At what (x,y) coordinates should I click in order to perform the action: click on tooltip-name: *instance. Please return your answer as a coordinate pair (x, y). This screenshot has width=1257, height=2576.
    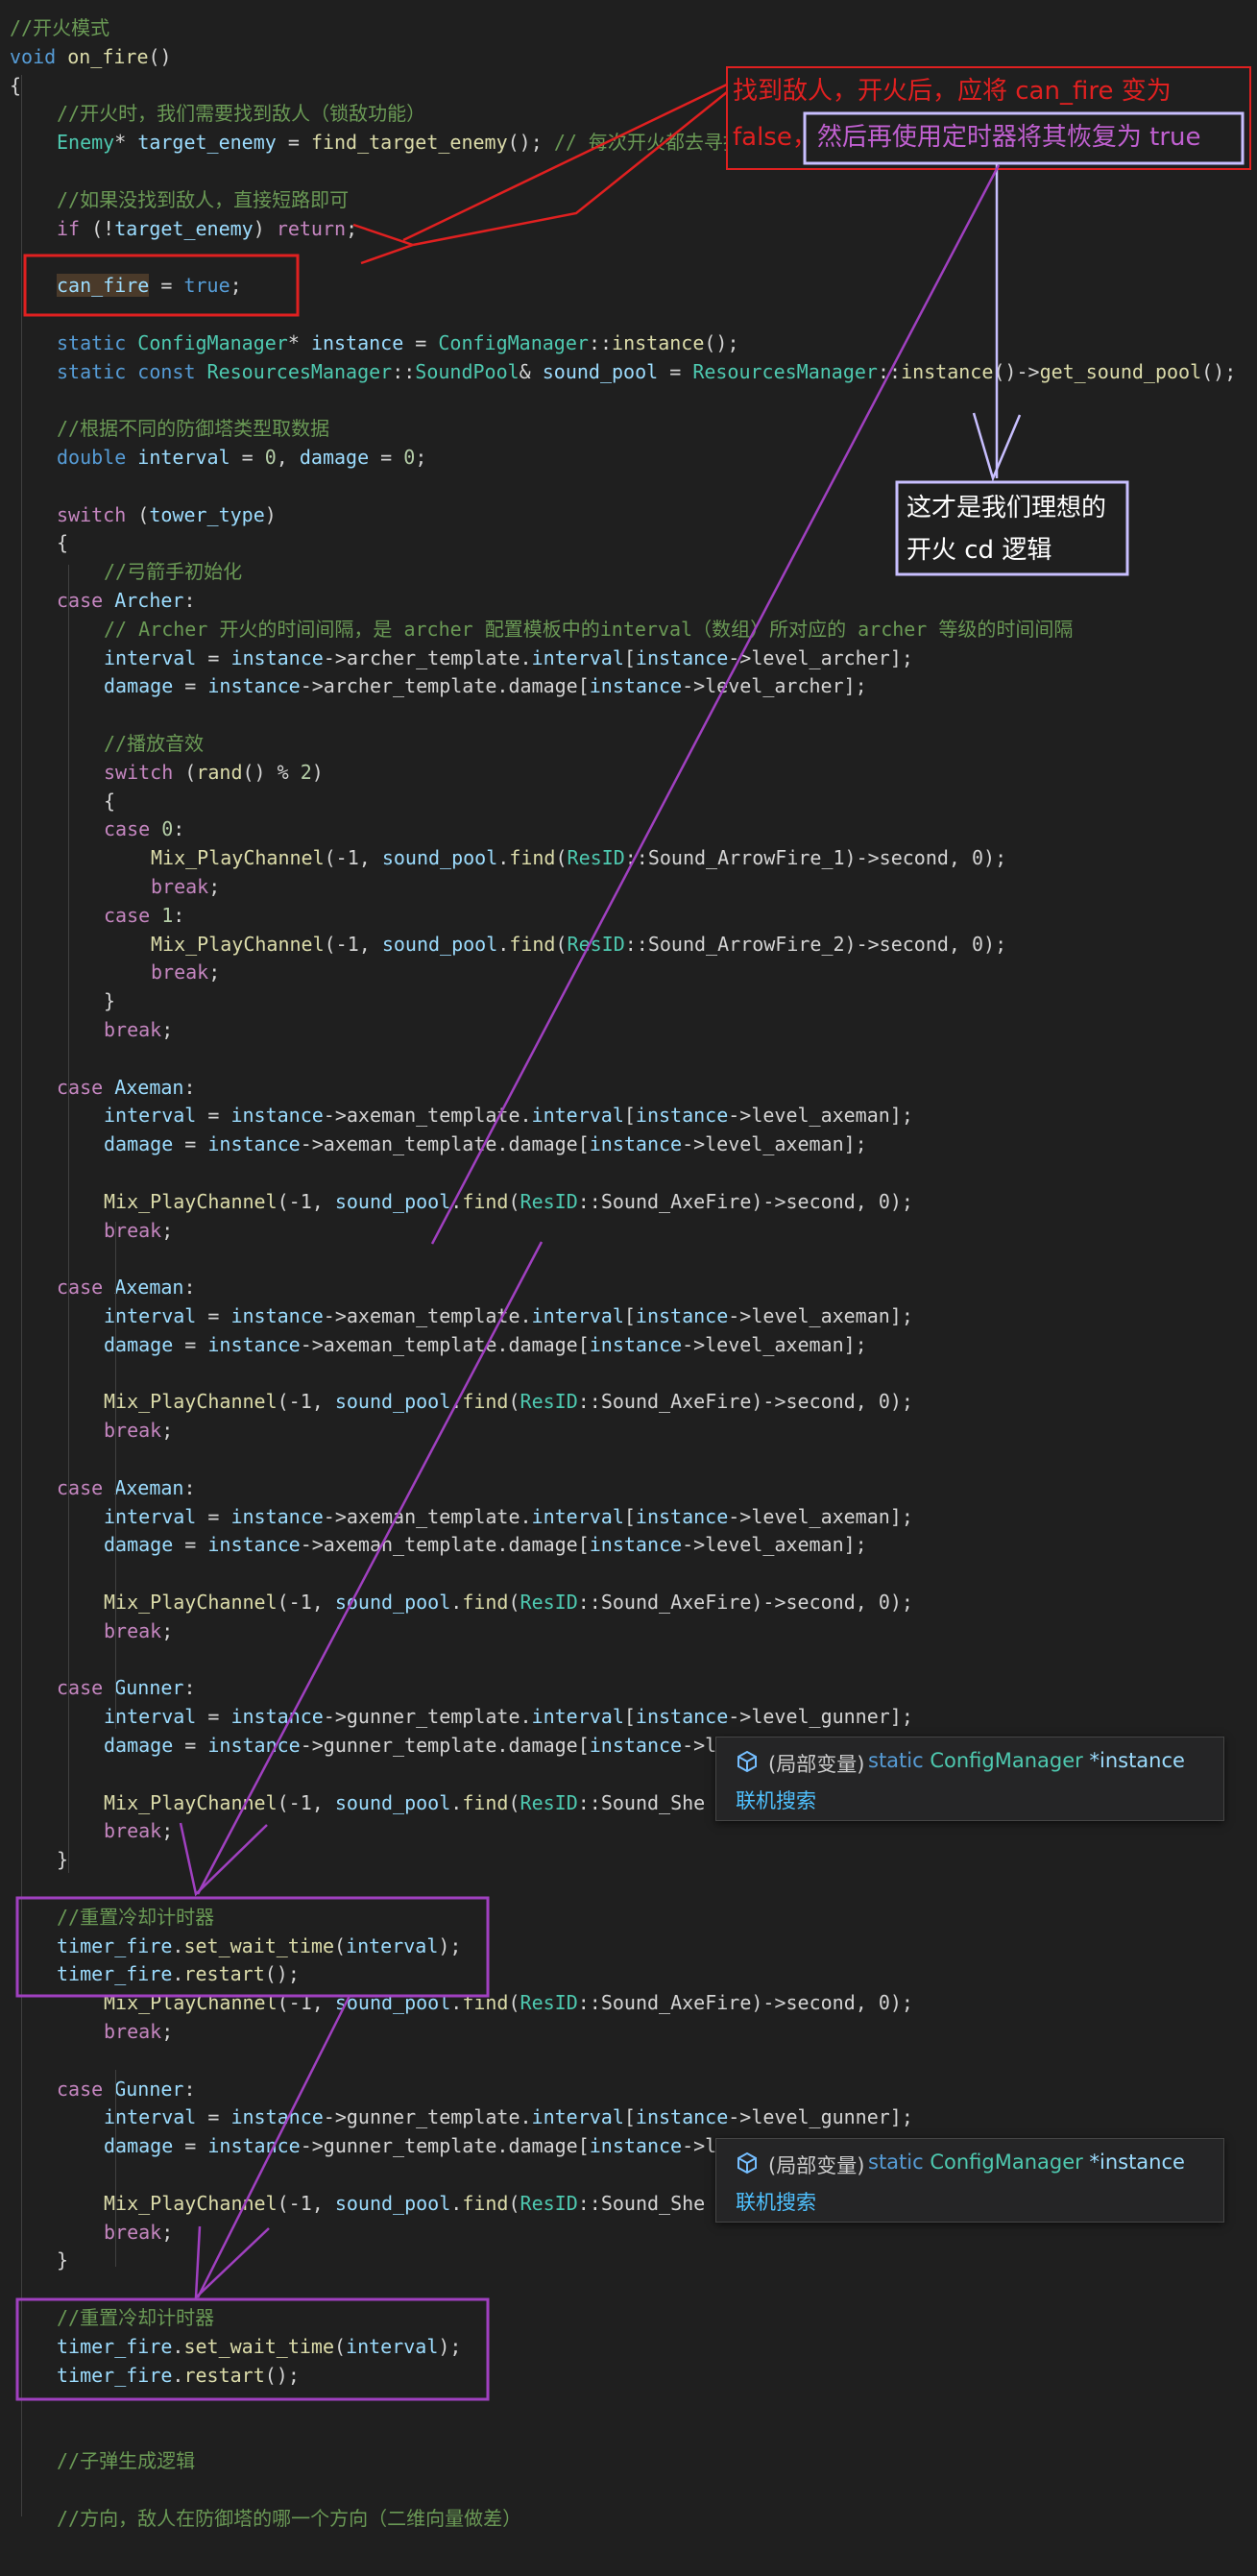
    Looking at the image, I should click on (1137, 1760).